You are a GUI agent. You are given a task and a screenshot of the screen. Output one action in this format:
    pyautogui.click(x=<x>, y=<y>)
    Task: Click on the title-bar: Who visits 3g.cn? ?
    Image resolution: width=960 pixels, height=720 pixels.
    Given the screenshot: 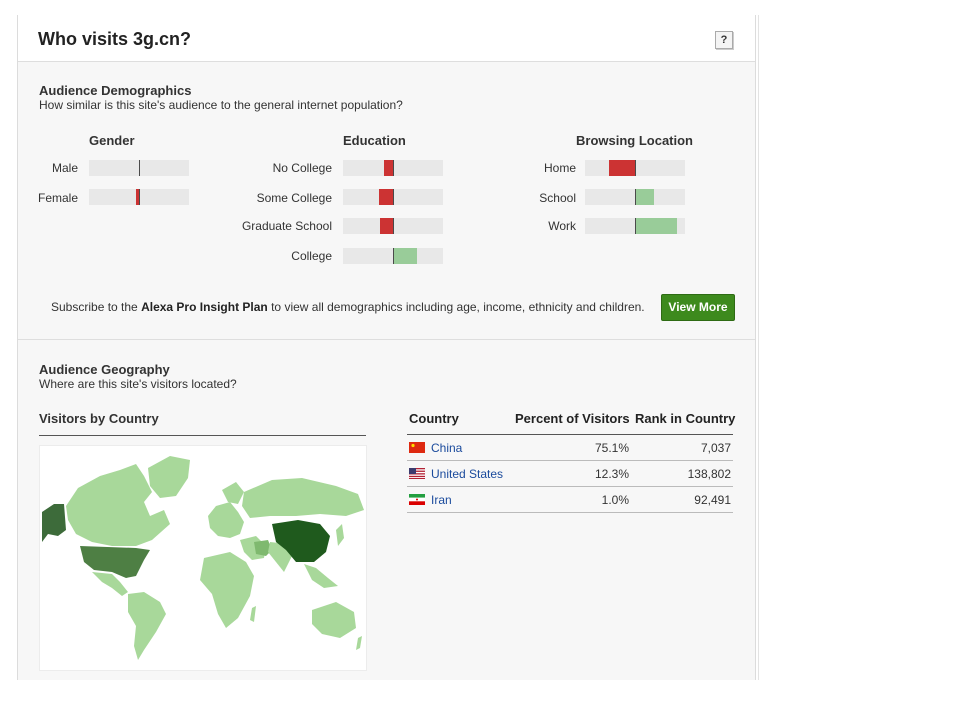 What is the action you would take?
    pyautogui.click(x=386, y=38)
    